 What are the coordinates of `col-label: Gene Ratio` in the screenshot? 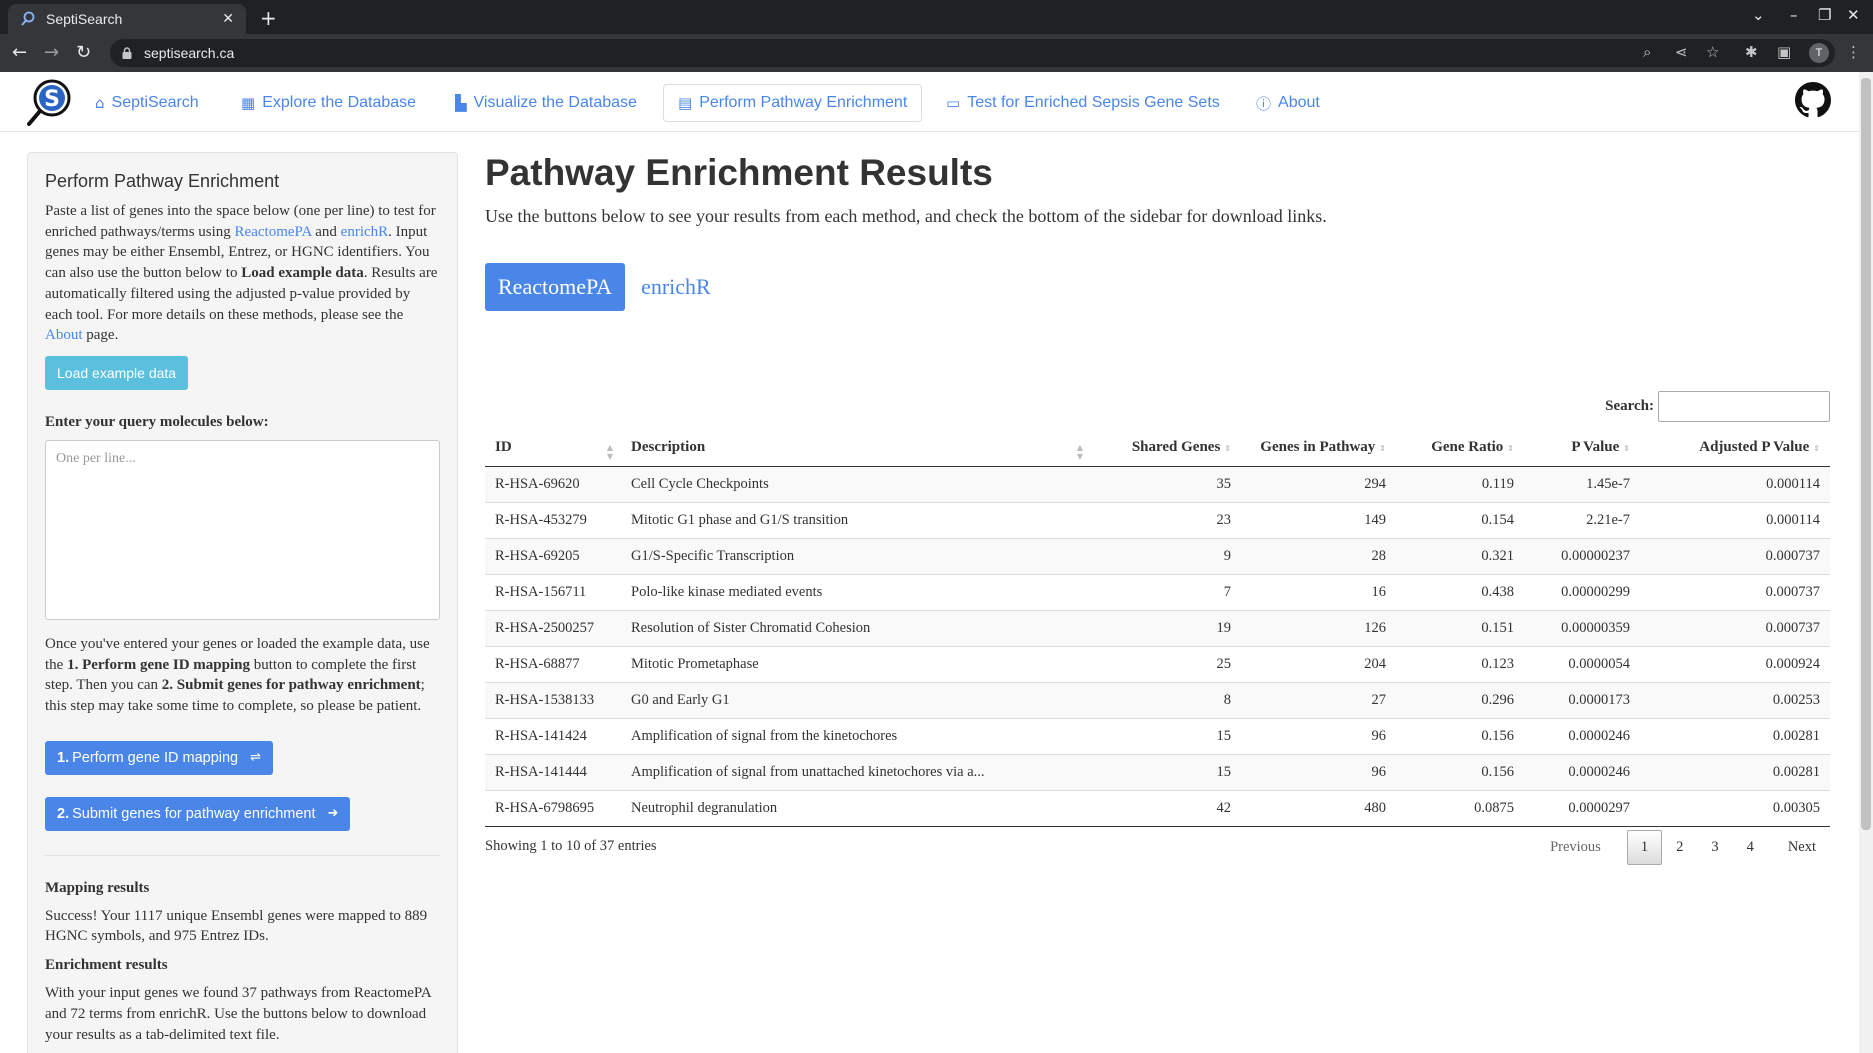 It's located at (1467, 447).